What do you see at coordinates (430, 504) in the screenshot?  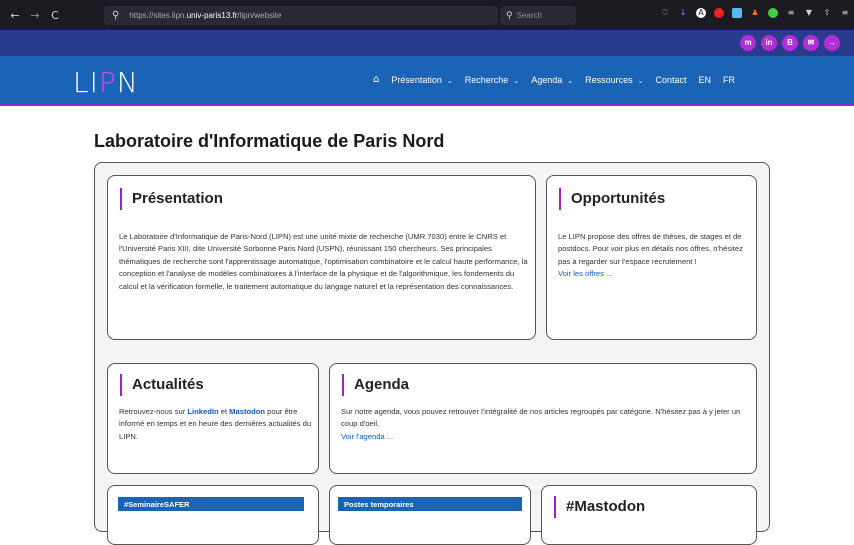 I see `postes-banner: Postes temporaires` at bounding box center [430, 504].